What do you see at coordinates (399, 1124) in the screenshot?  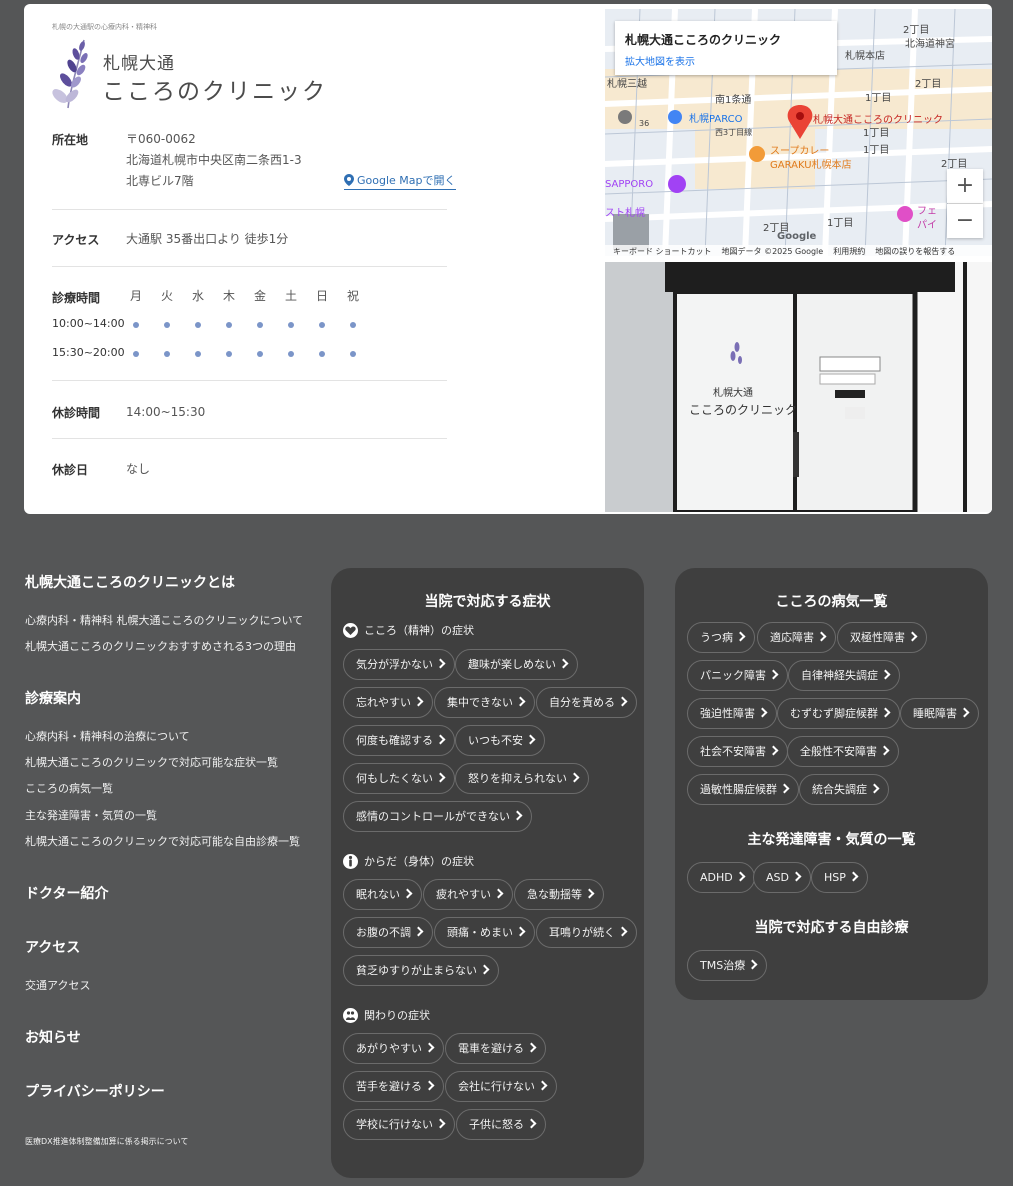 I see `symptom-chip: 学校に行けない` at bounding box center [399, 1124].